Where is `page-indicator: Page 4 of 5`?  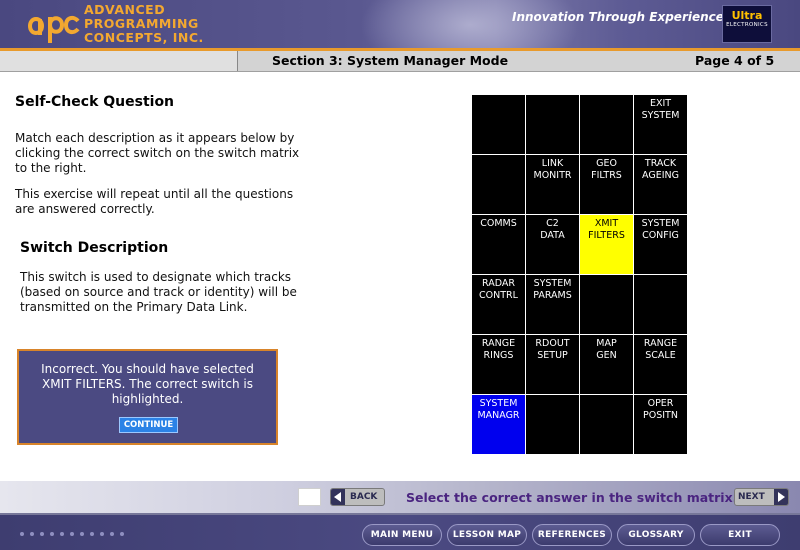
page-indicator: Page 4 of 5 is located at coordinates (735, 60).